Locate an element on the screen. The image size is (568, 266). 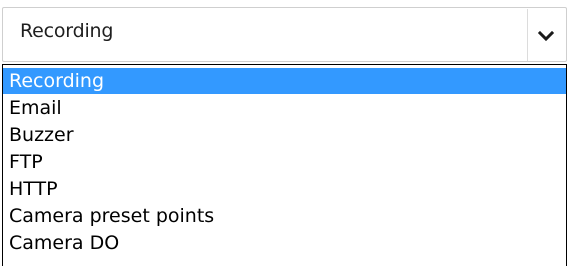
option-buzzer: Buzzer is located at coordinates (284, 135).